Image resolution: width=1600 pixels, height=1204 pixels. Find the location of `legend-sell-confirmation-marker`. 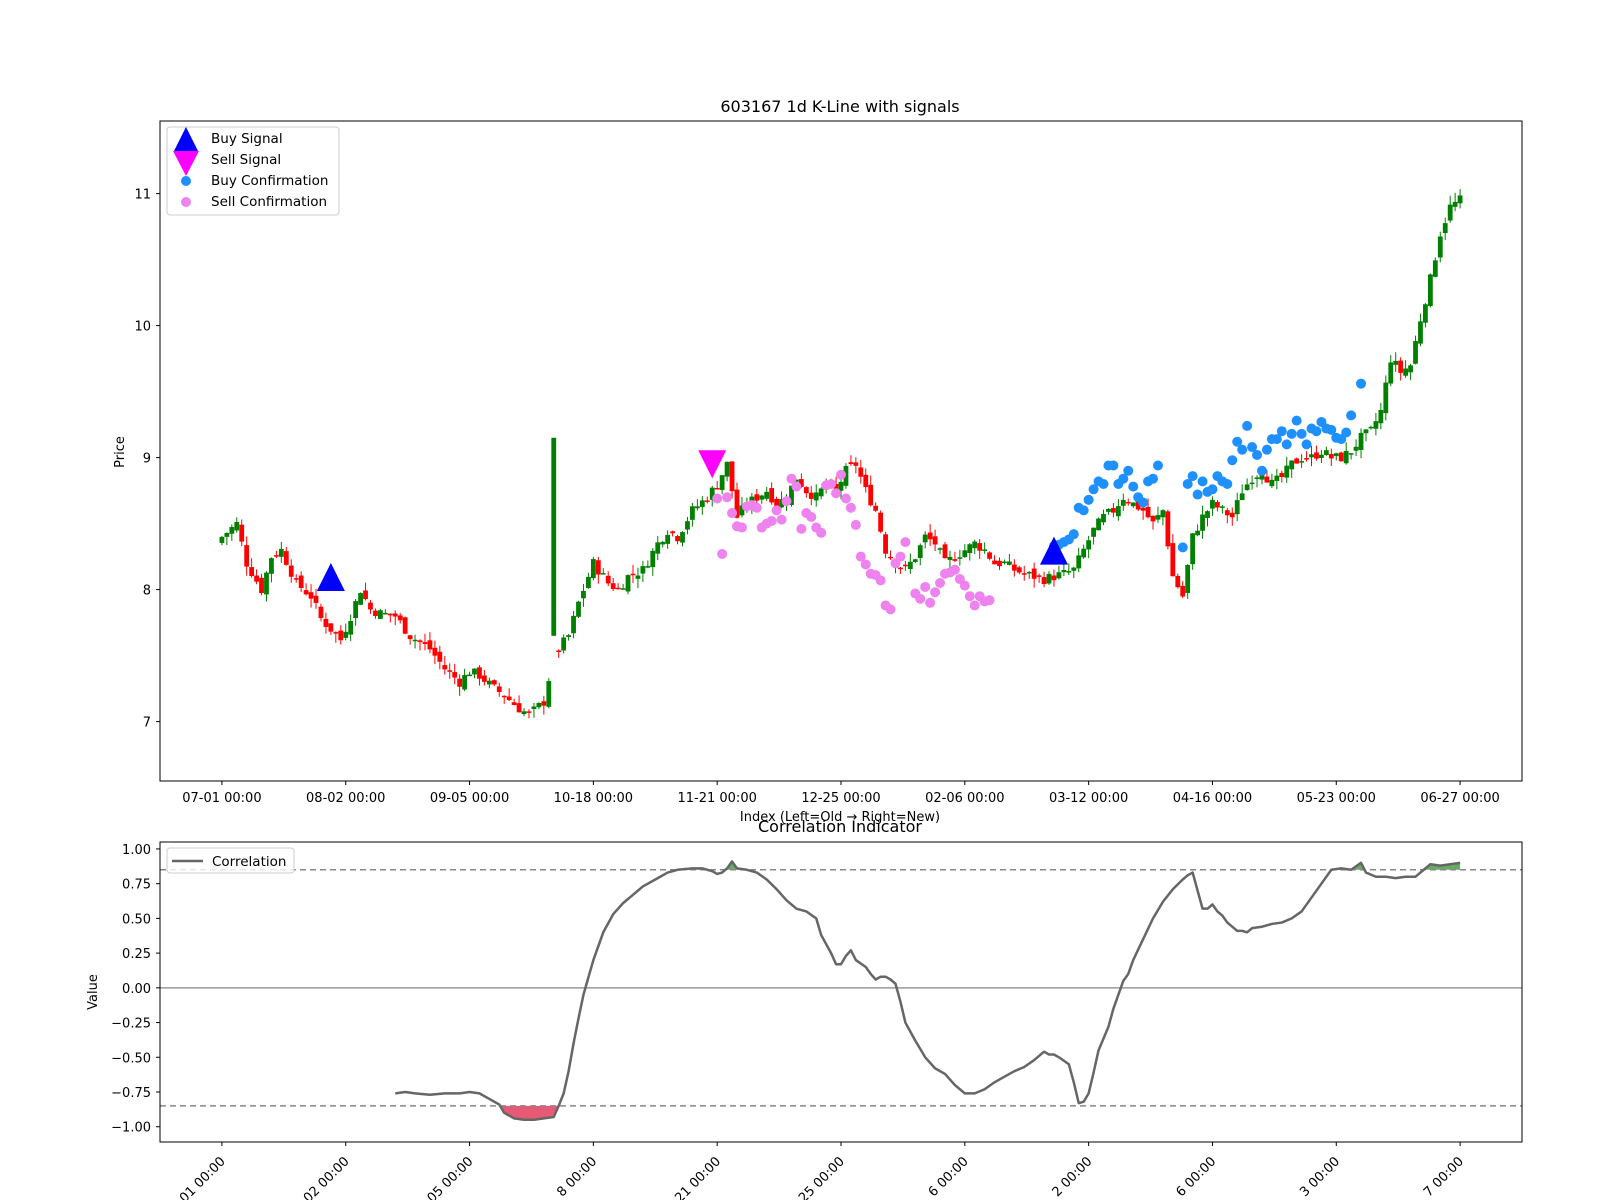

legend-sell-confirmation-marker is located at coordinates (186, 202).